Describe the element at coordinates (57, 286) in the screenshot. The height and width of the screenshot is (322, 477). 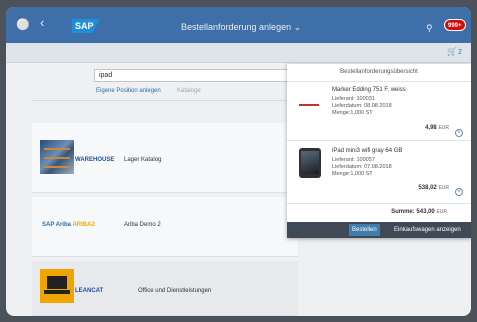
I see `laptop-icon` at that location.